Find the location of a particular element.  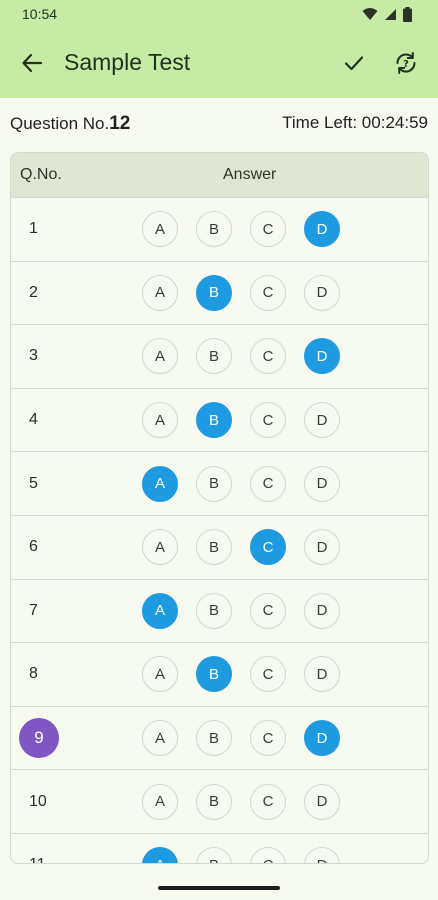

status-icons is located at coordinates (387, 14).